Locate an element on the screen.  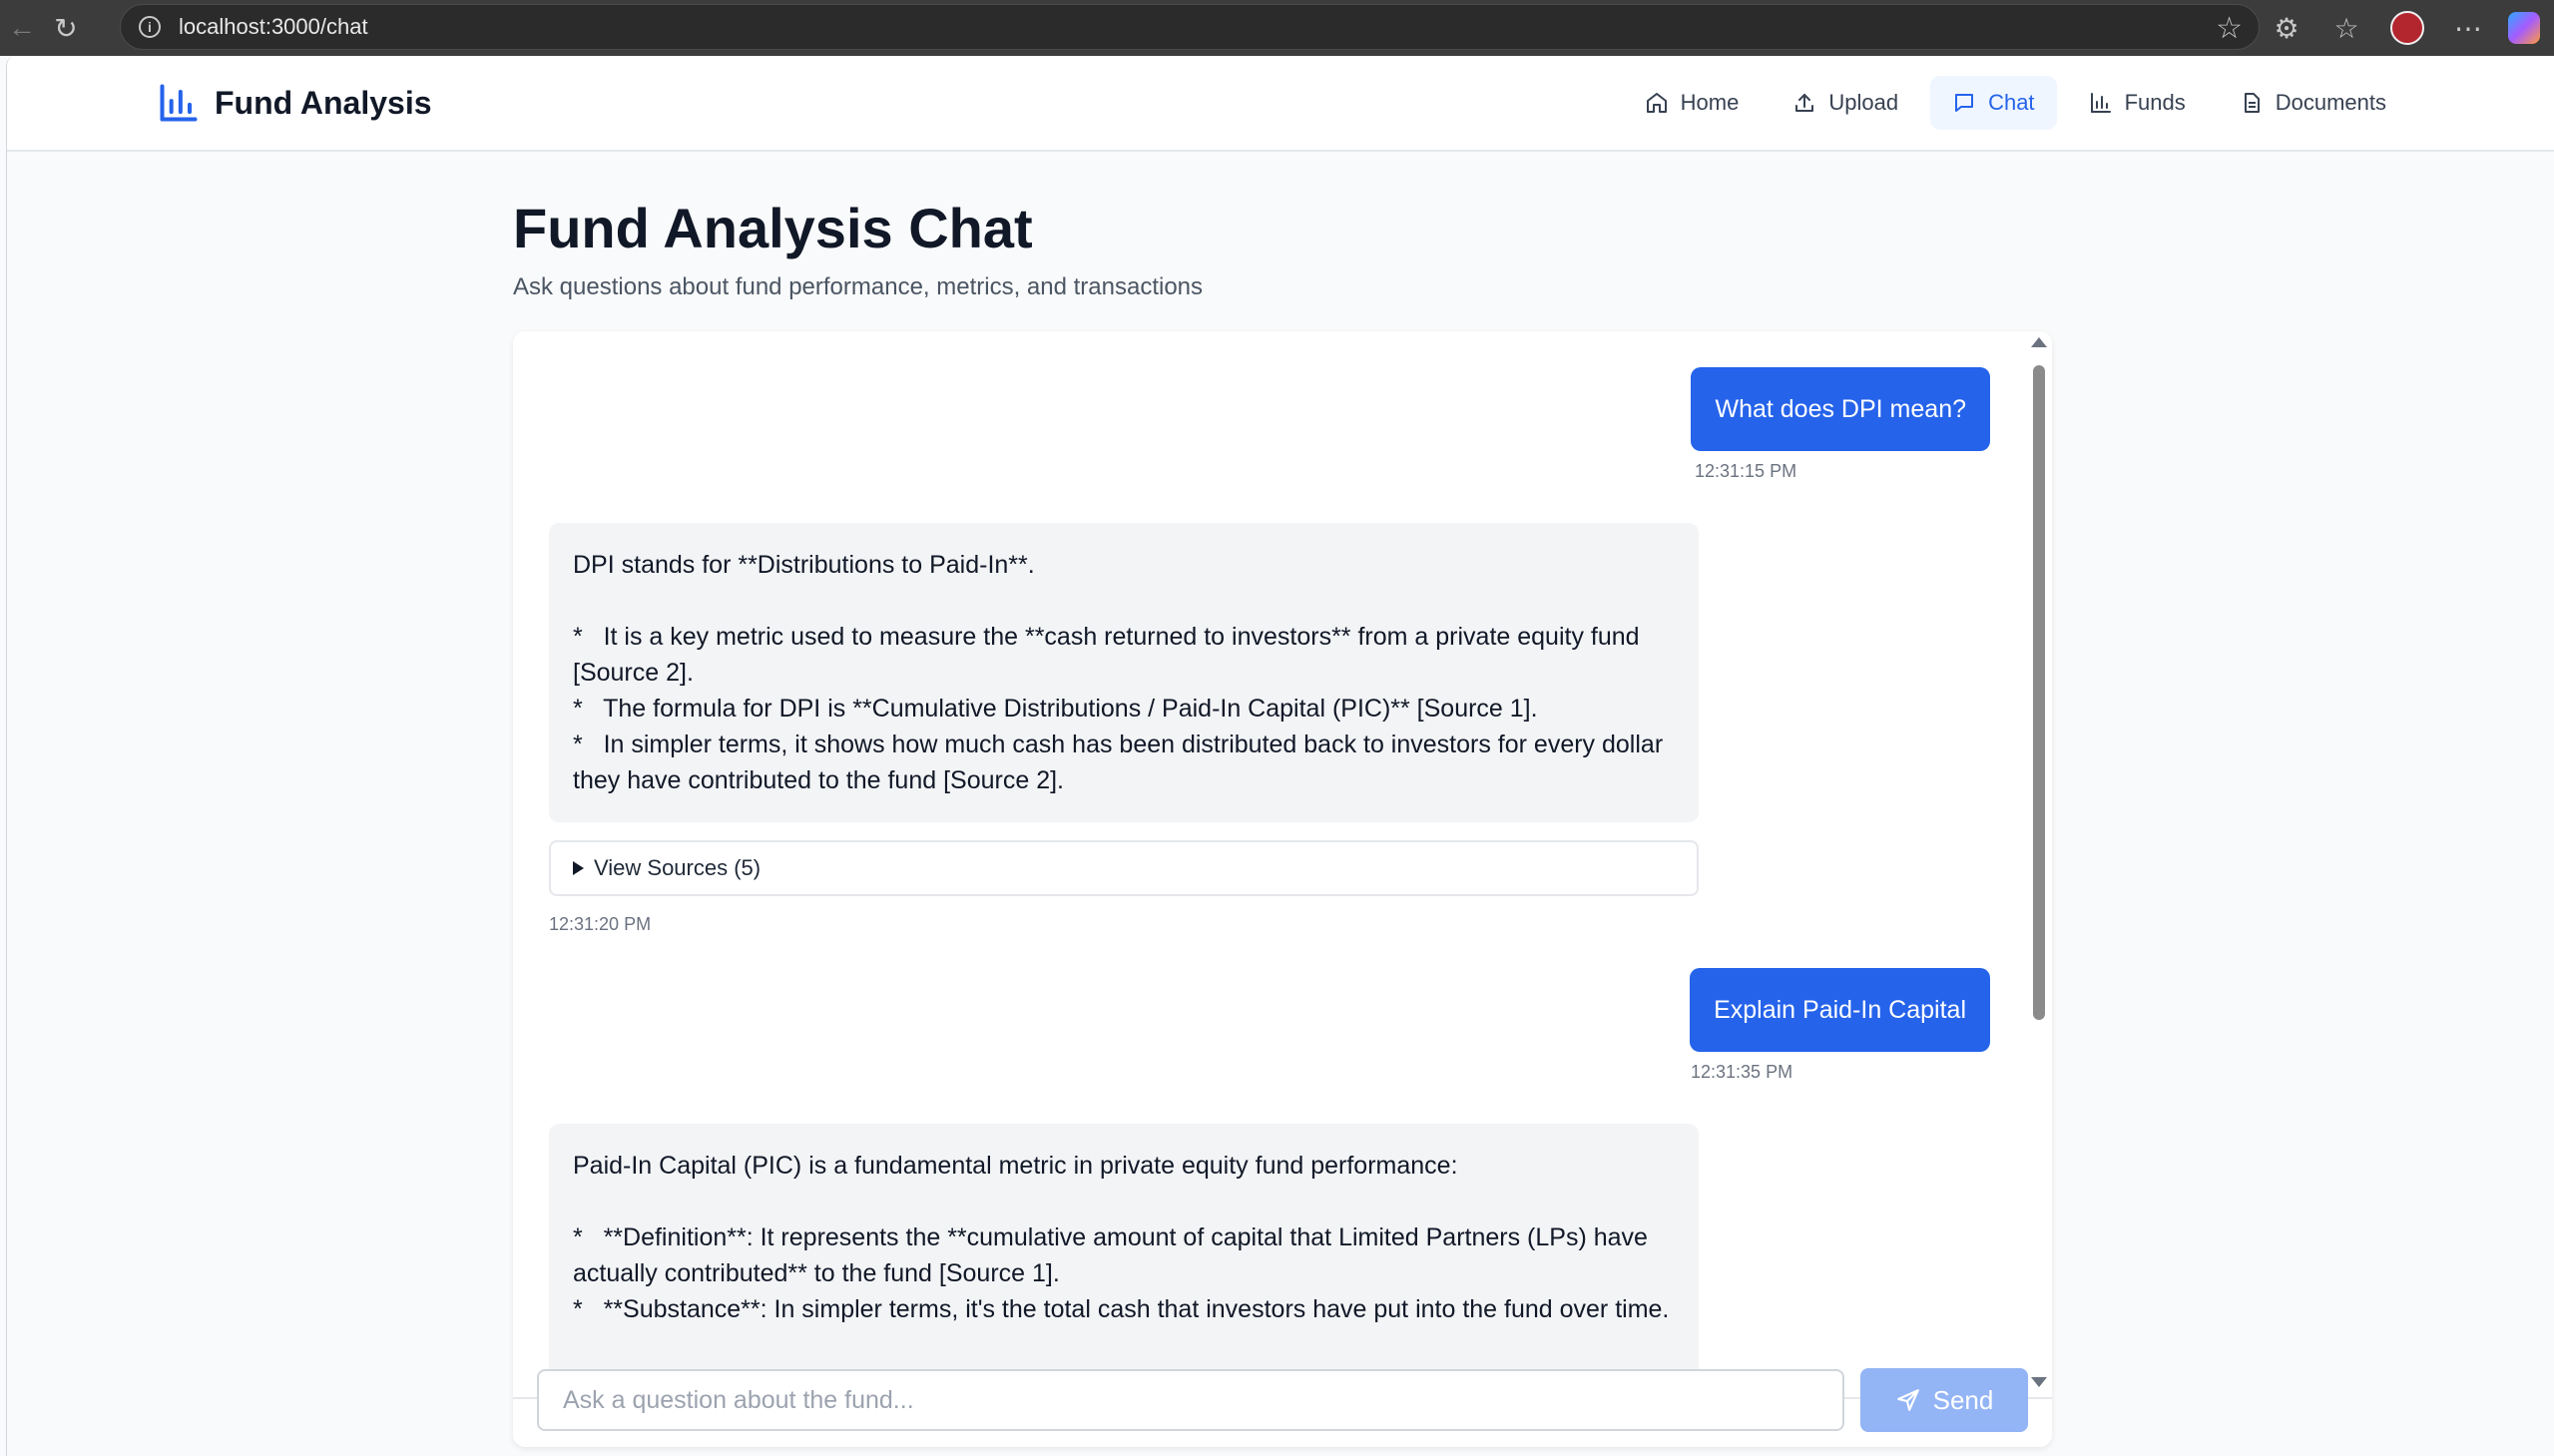
send-icon is located at coordinates (1907, 1400).